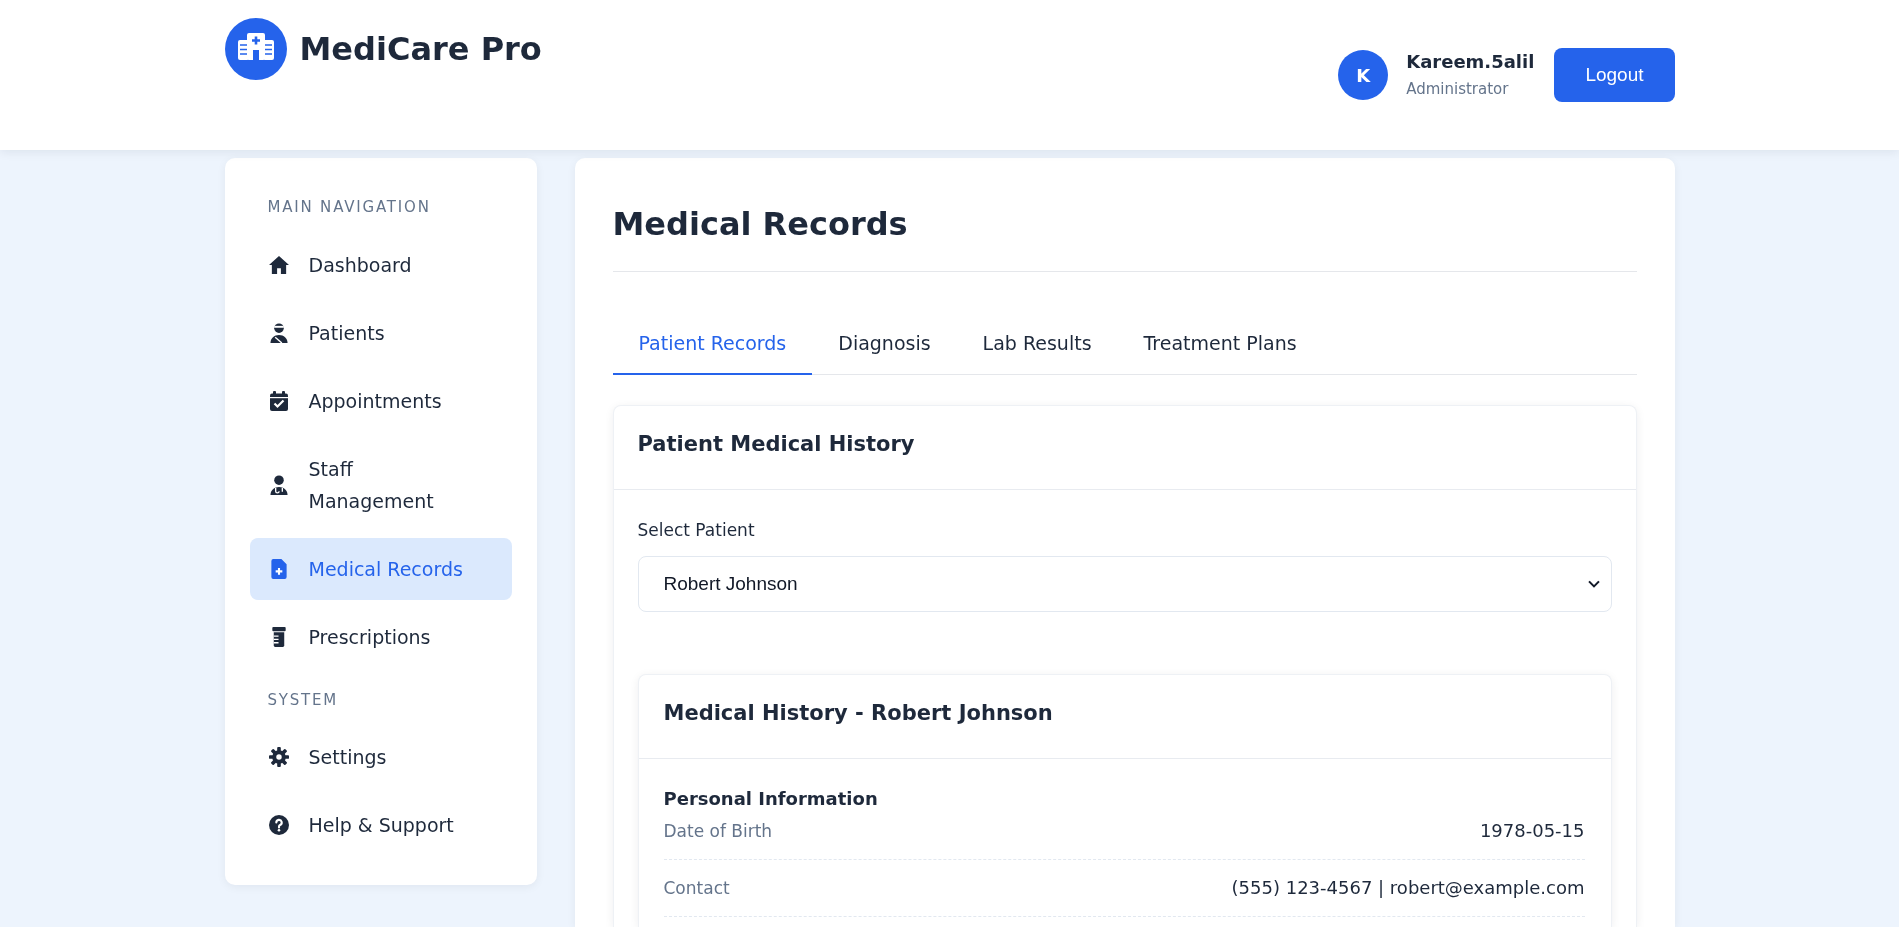 The height and width of the screenshot is (927, 1899). Describe the element at coordinates (380, 825) in the screenshot. I see `nav-item: Help & Support` at that location.